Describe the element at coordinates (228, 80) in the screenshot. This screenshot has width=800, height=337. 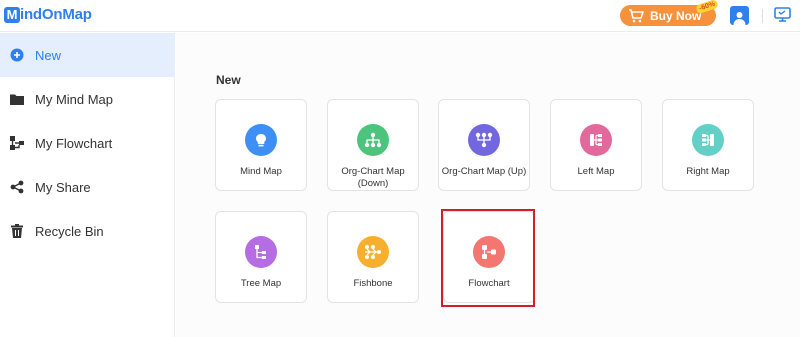
I see `section-title: New` at that location.